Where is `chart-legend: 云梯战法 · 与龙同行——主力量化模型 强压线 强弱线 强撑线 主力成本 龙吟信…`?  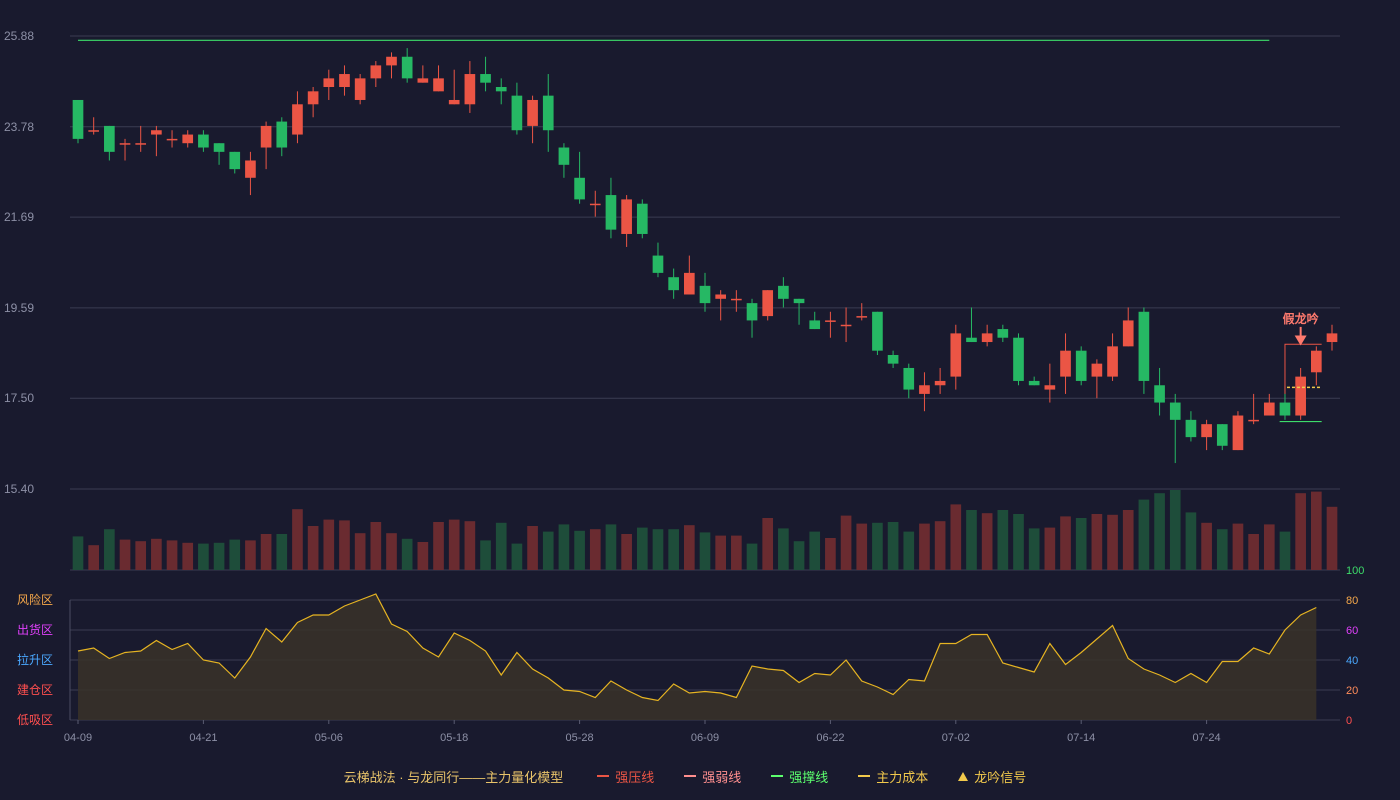
chart-legend: 云梯战法 · 与龙同行——主力量化模型 强压线 强弱线 强撑线 主力成本 龙吟信… is located at coordinates (700, 776).